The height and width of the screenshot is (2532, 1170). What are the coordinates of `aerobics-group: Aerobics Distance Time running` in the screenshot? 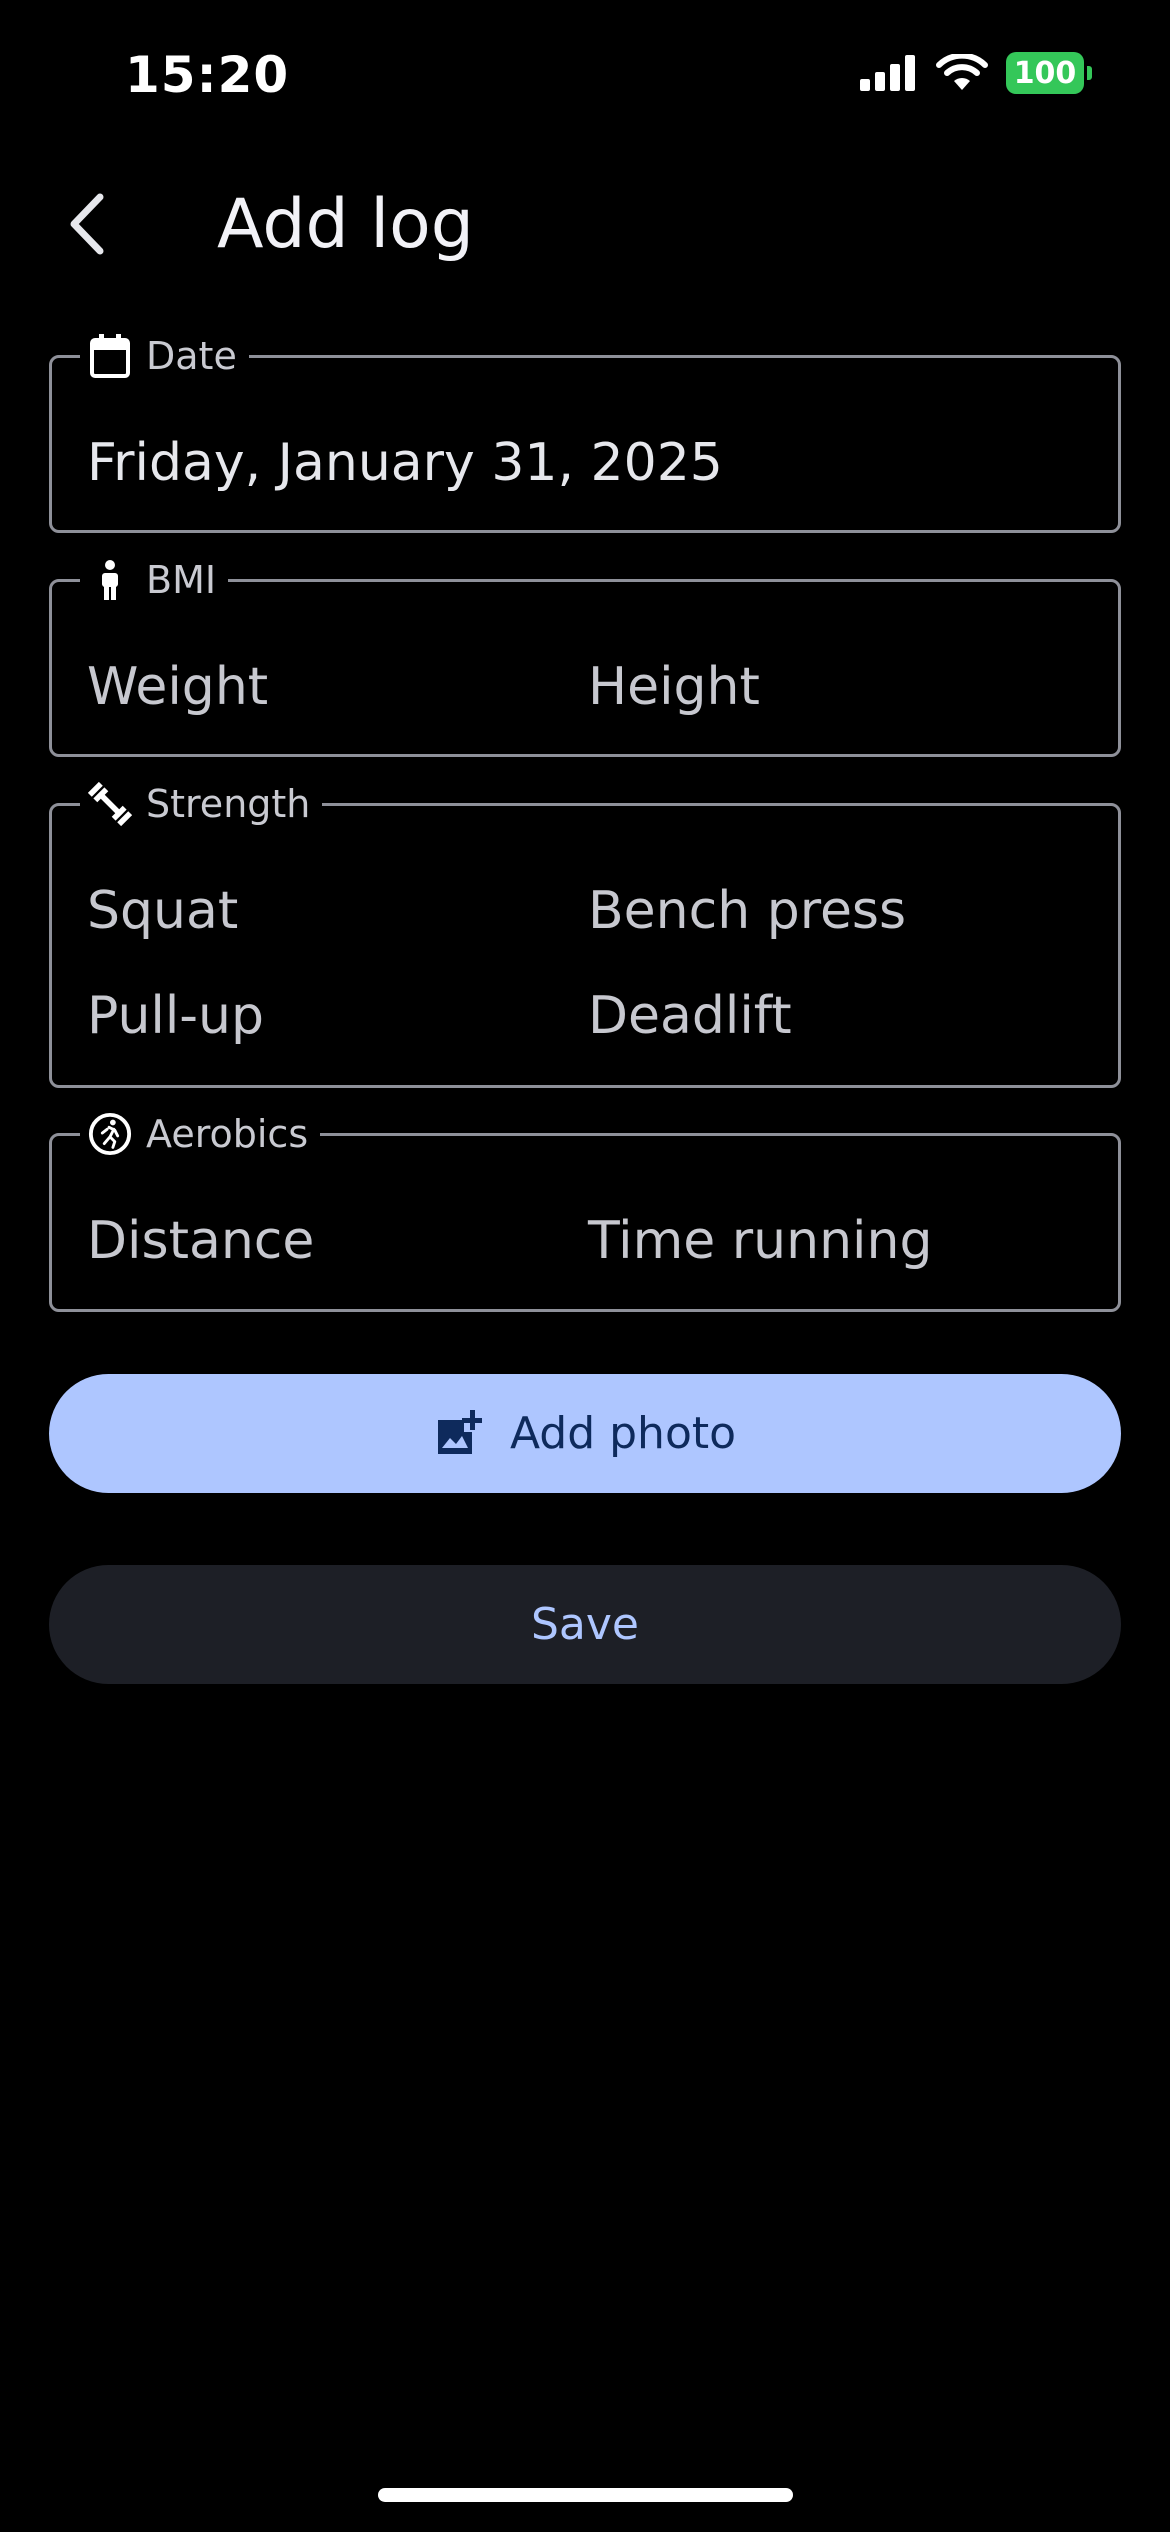 It's located at (585, 1212).